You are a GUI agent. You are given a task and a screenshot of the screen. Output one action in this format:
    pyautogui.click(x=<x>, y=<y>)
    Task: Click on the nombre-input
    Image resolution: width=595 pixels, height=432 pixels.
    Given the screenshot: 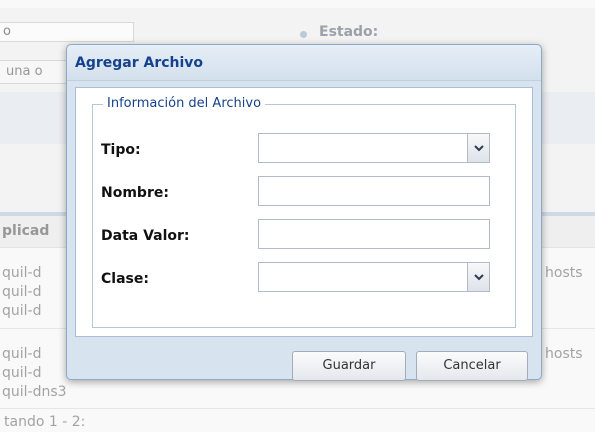 What is the action you would take?
    pyautogui.click(x=374, y=191)
    